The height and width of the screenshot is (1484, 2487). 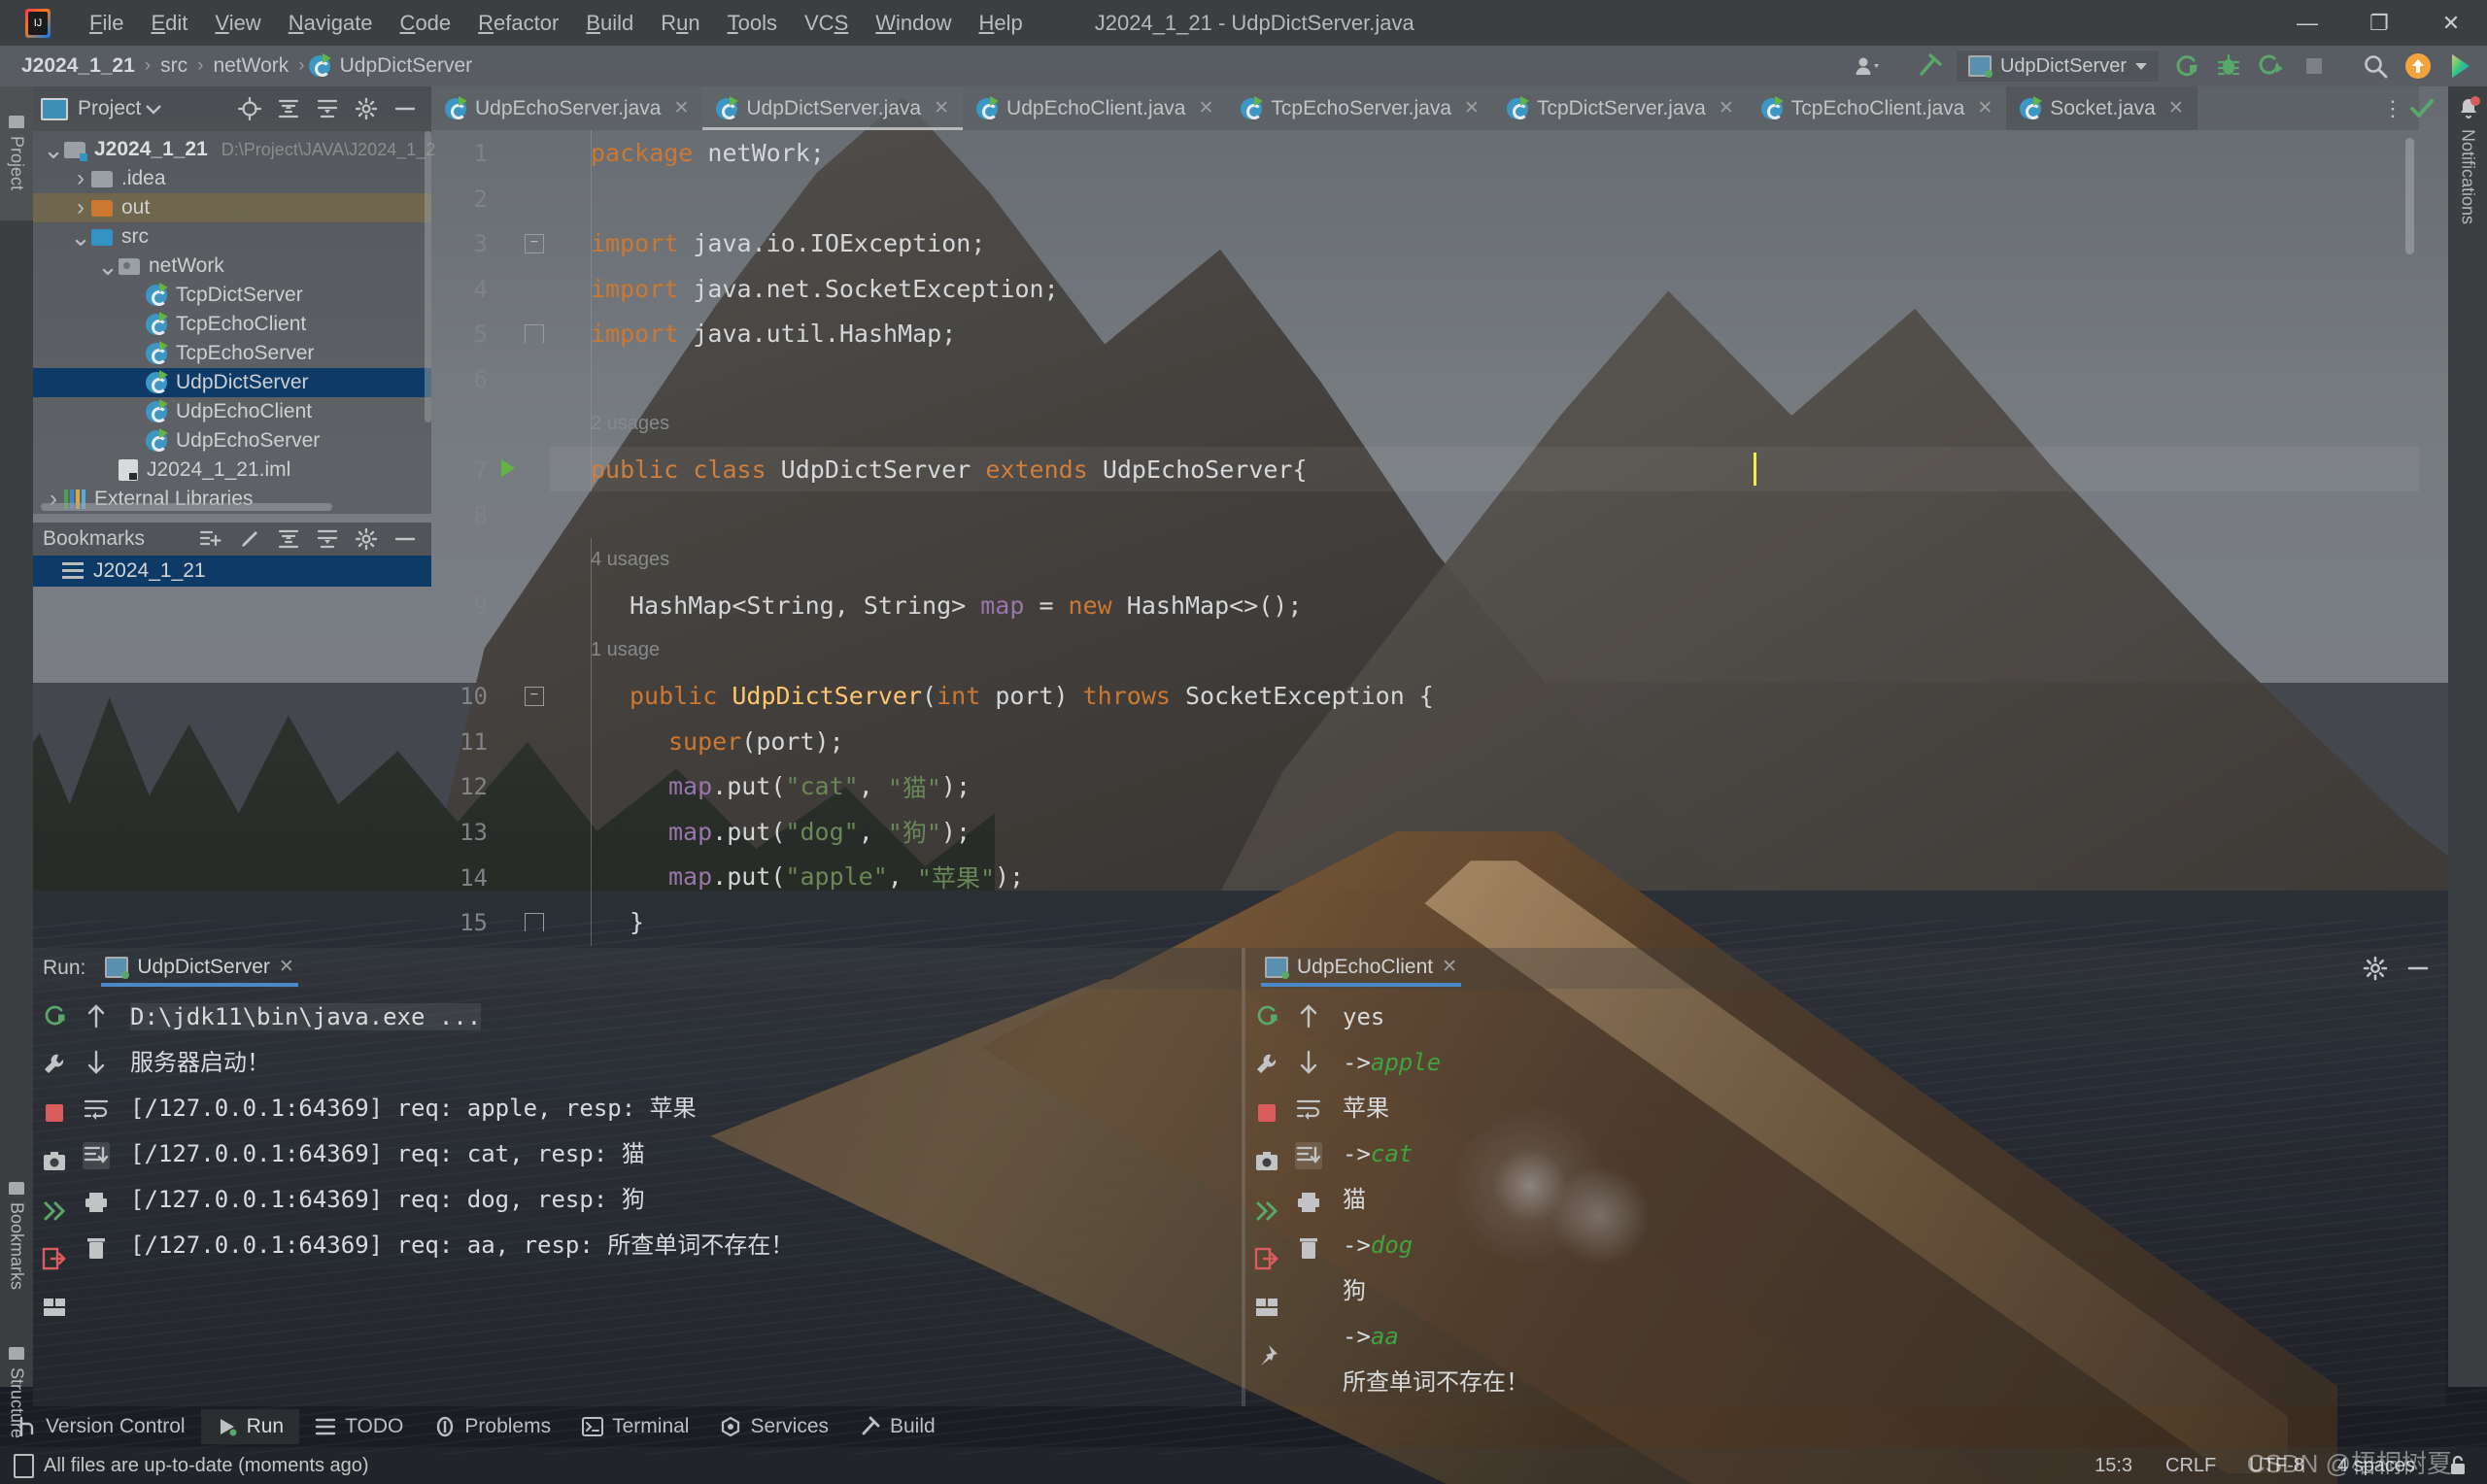 What do you see at coordinates (1266, 1210) in the screenshot?
I see `thread-dump-icon` at bounding box center [1266, 1210].